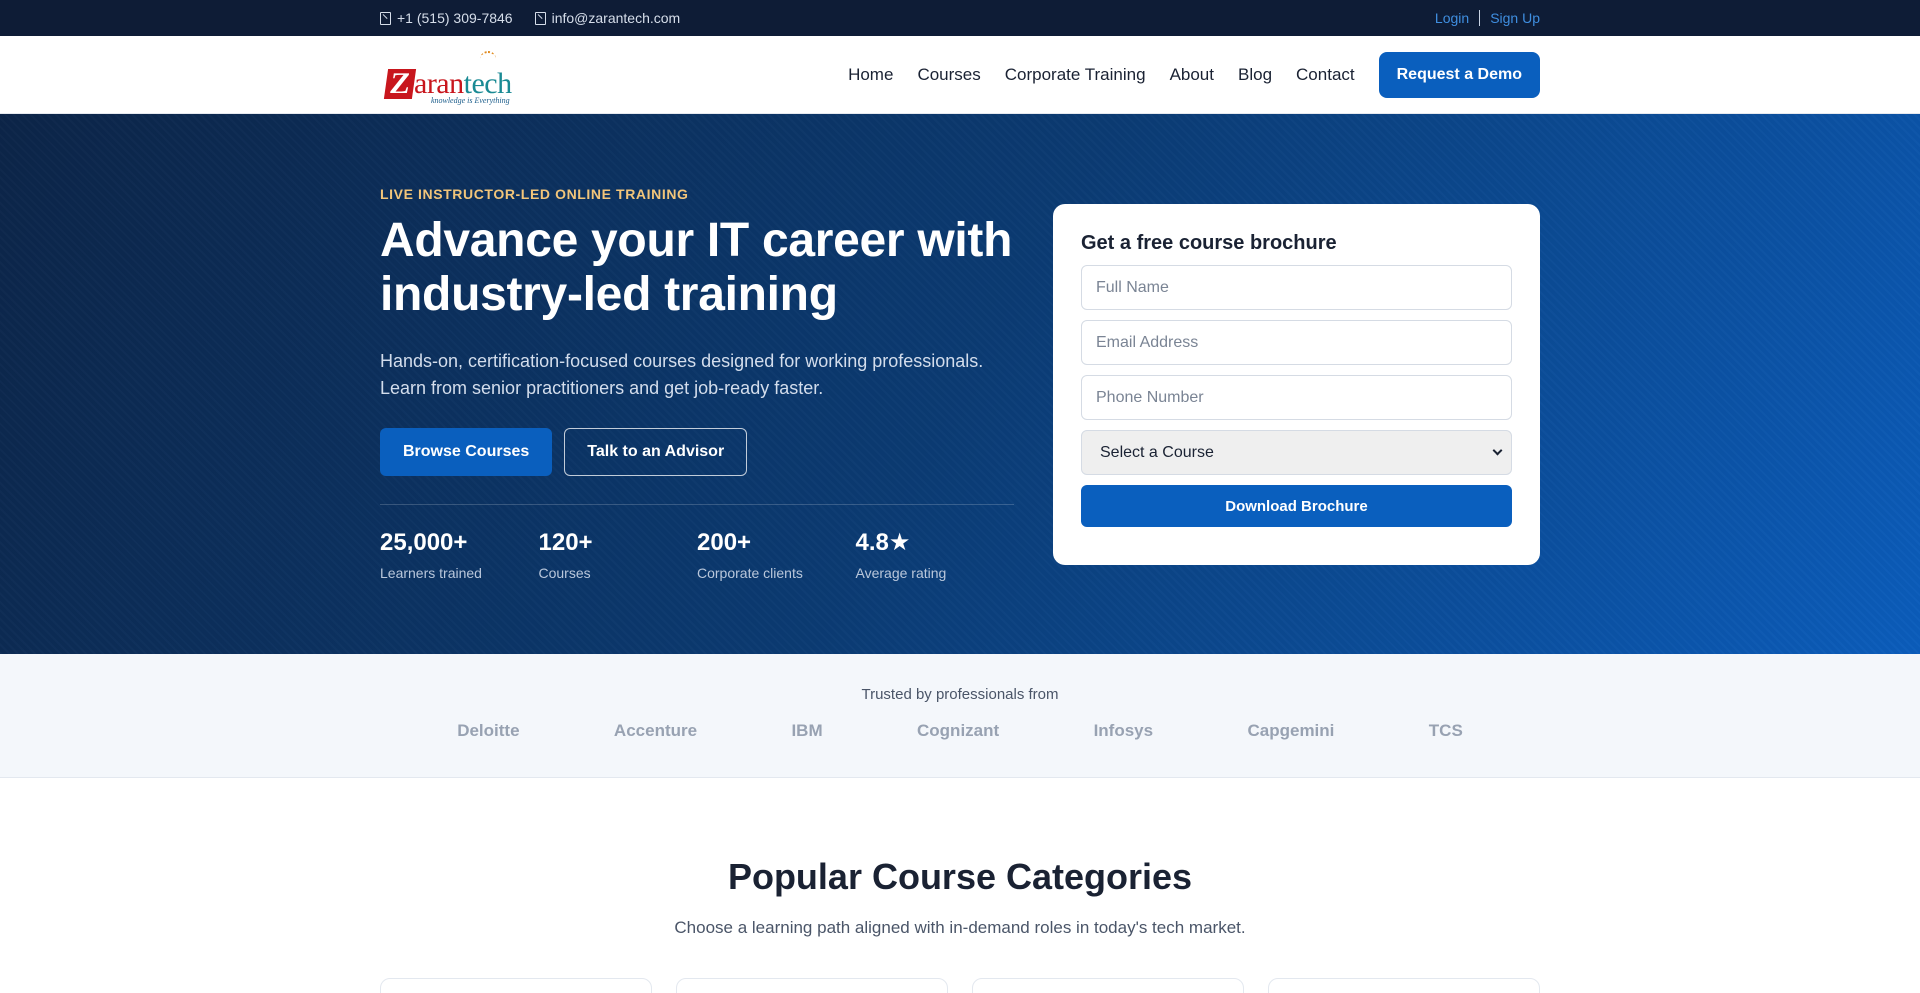 The image size is (1920, 993). Describe the element at coordinates (883, 542) in the screenshot. I see `stat-value: 4.8★` at that location.